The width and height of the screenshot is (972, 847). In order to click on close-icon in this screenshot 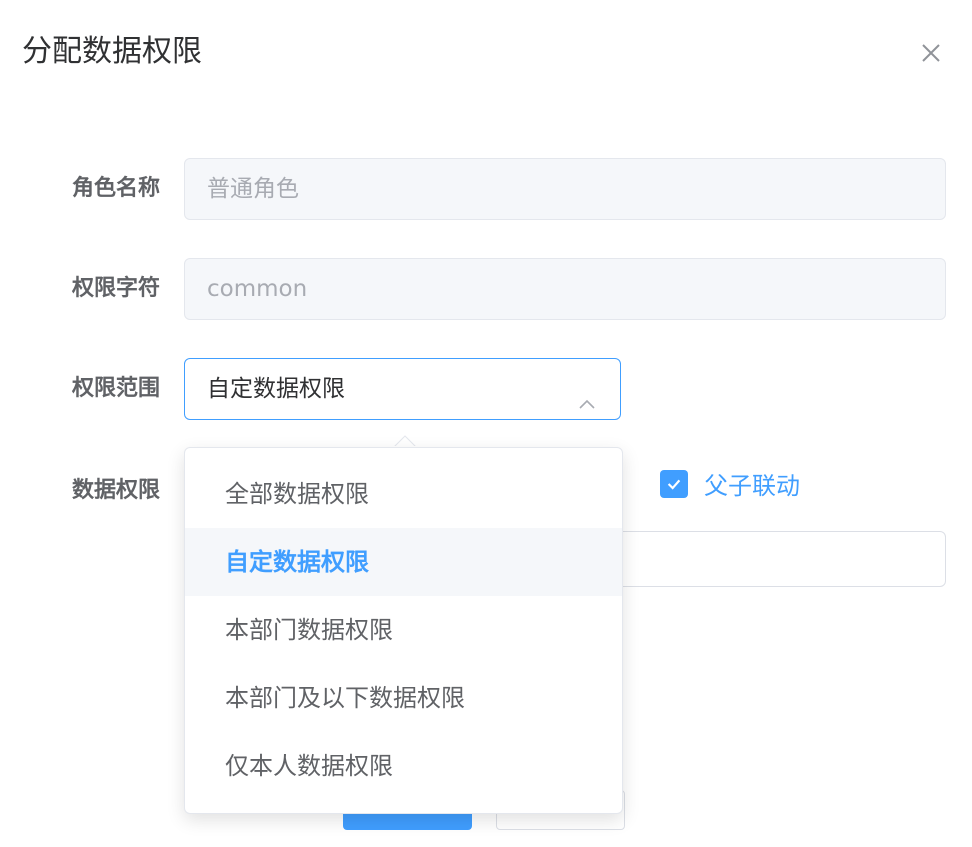, I will do `click(931, 53)`.